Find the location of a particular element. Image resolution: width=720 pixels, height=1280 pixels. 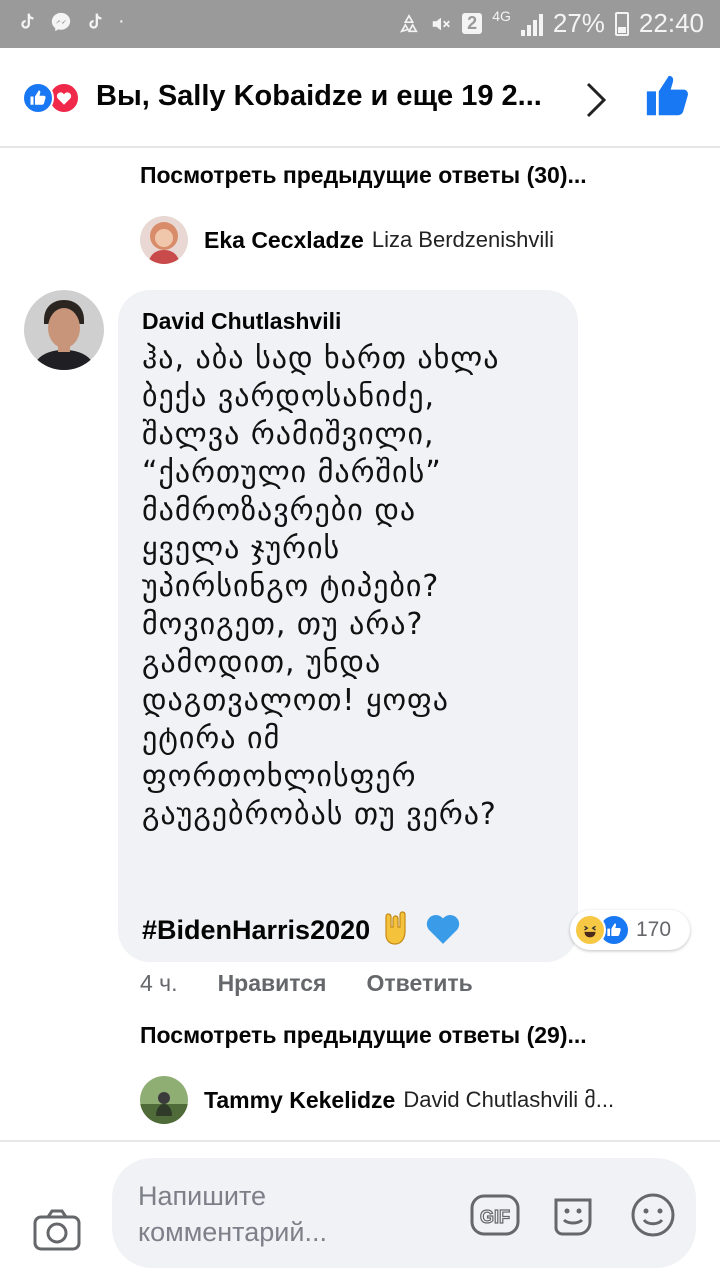

comment-input: Напишите комментарий... GIF is located at coordinates (404, 1213).